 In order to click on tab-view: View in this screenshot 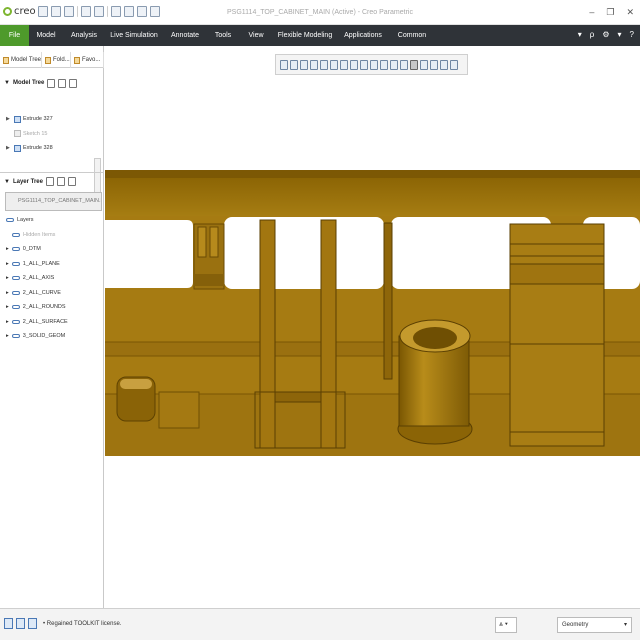, I will do `click(256, 35)`.